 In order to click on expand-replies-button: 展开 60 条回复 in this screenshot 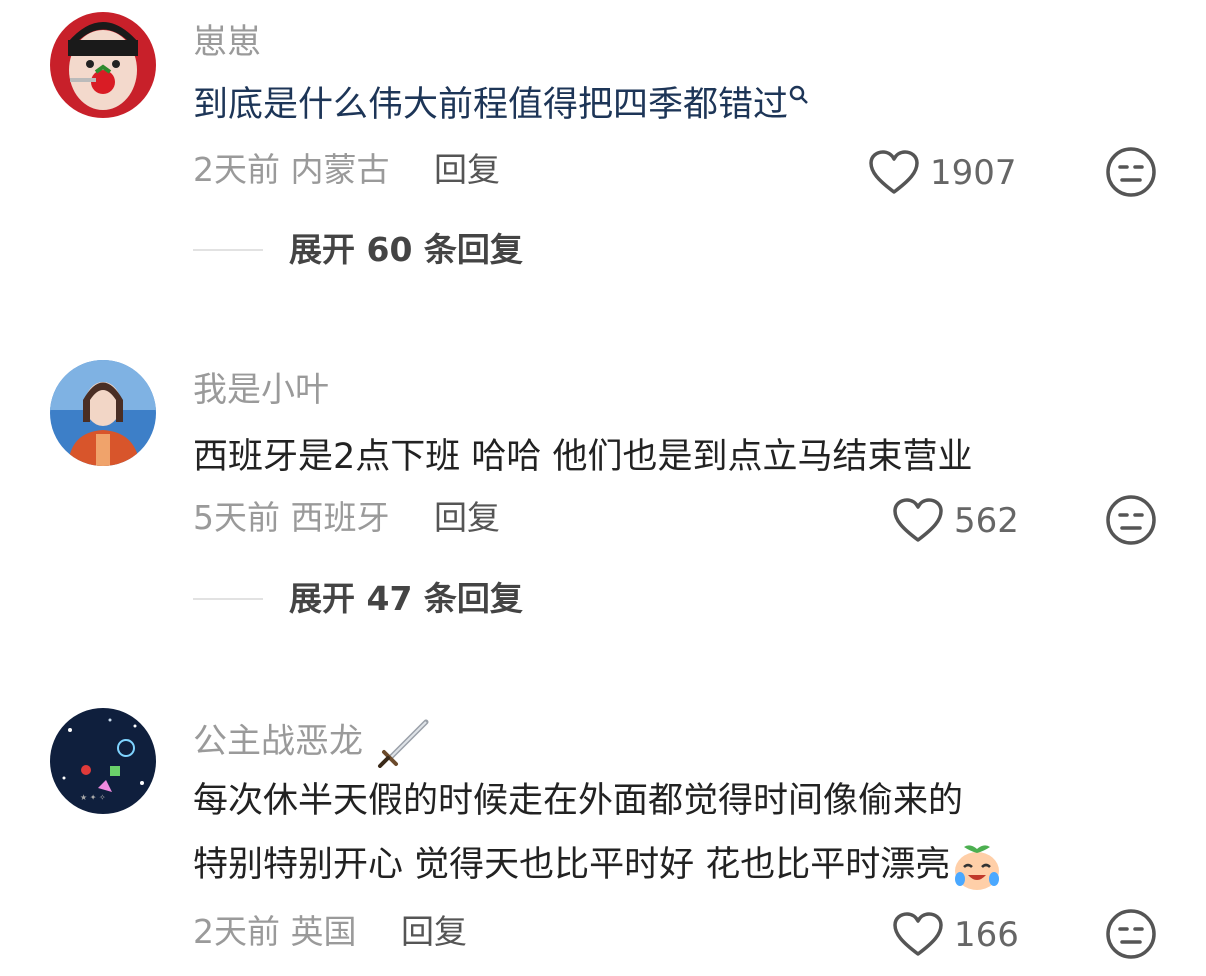, I will do `click(358, 250)`.